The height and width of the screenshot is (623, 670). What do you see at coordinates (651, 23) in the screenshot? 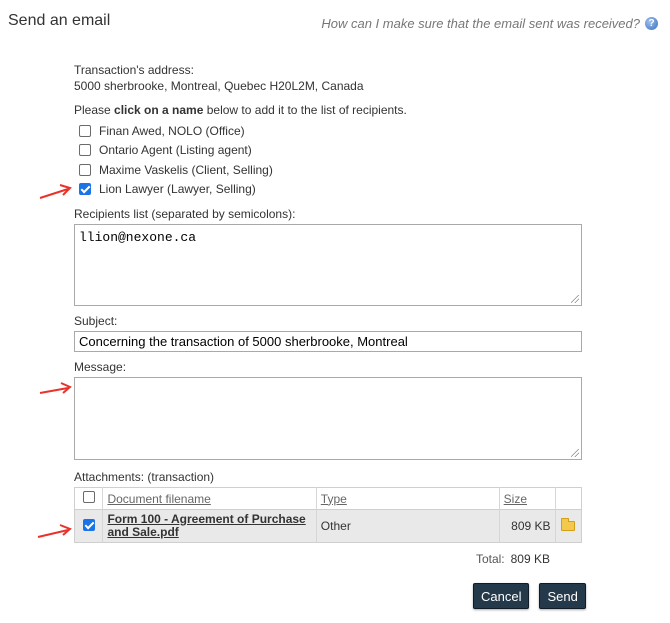
I see `question-circle-icon: ?` at bounding box center [651, 23].